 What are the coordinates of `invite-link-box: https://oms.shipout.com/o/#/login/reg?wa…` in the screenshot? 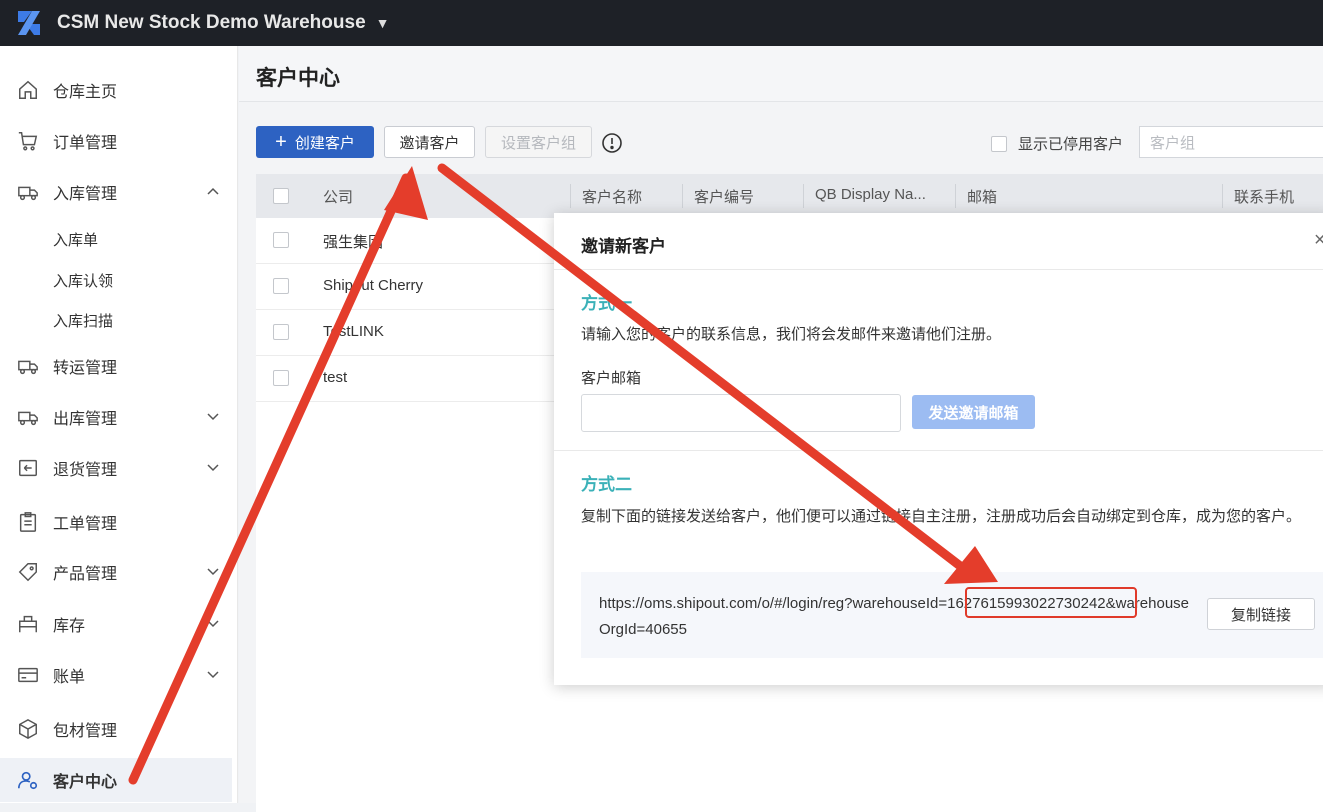 It's located at (952, 615).